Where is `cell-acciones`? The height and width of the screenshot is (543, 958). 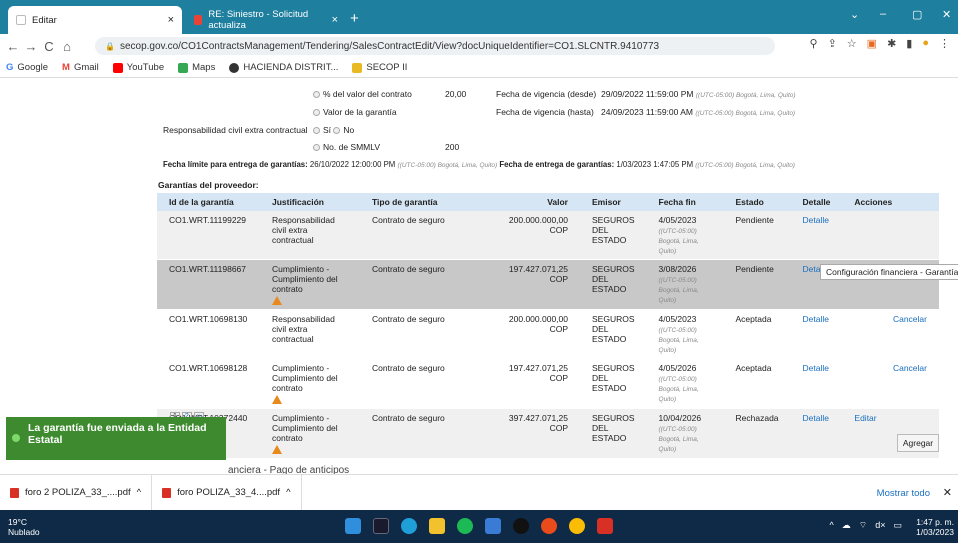
cell-acciones is located at coordinates (890, 235).